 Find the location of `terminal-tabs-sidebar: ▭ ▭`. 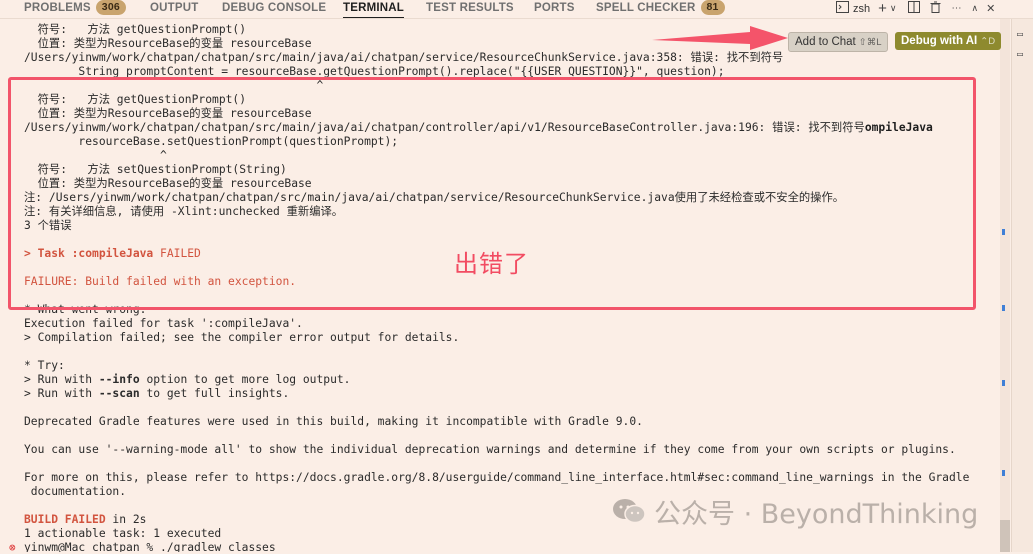

terminal-tabs-sidebar: ▭ ▭ is located at coordinates (1022, 285).